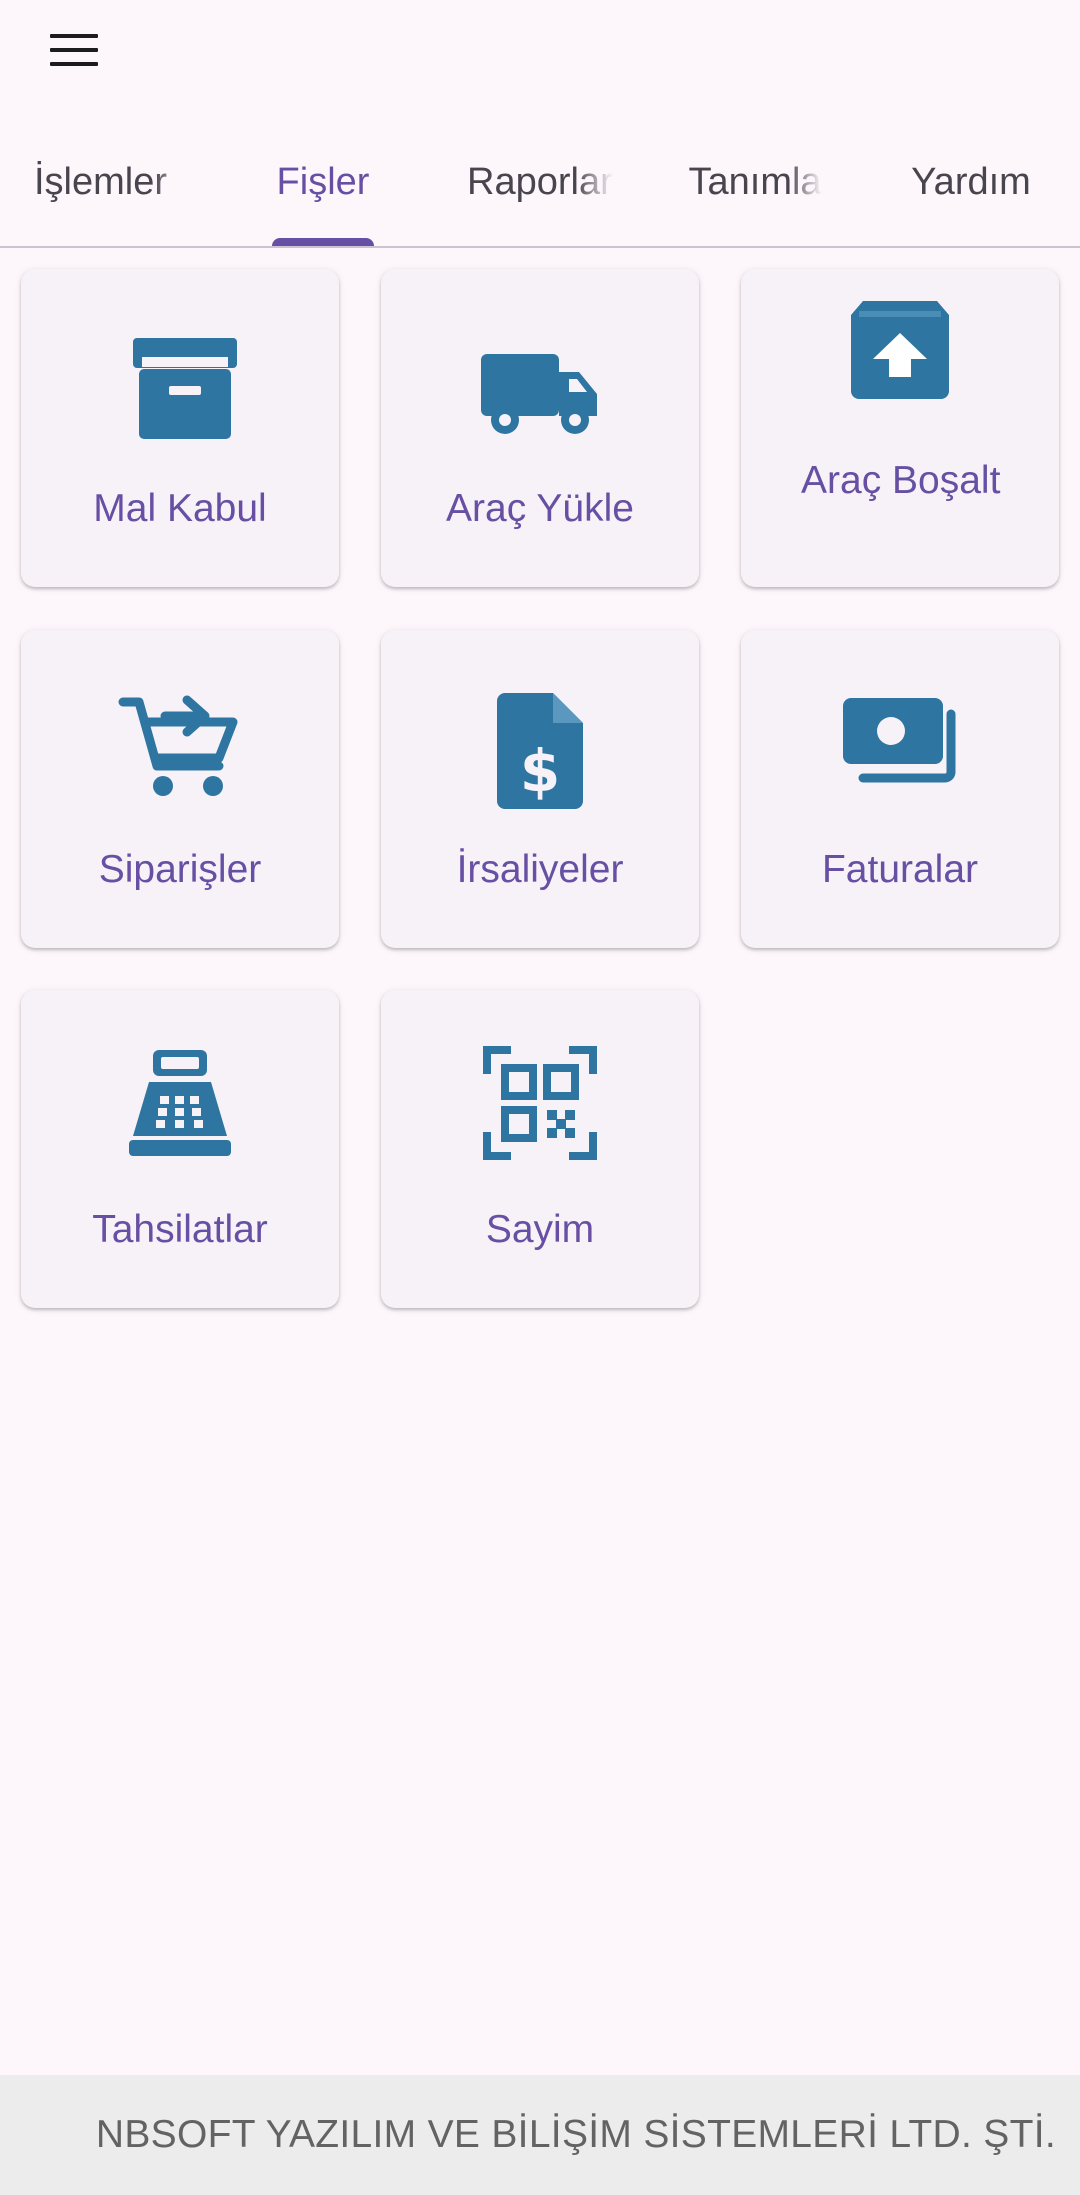 Image resolution: width=1080 pixels, height=2195 pixels. Describe the element at coordinates (74, 50) in the screenshot. I see `menu-icon` at that location.